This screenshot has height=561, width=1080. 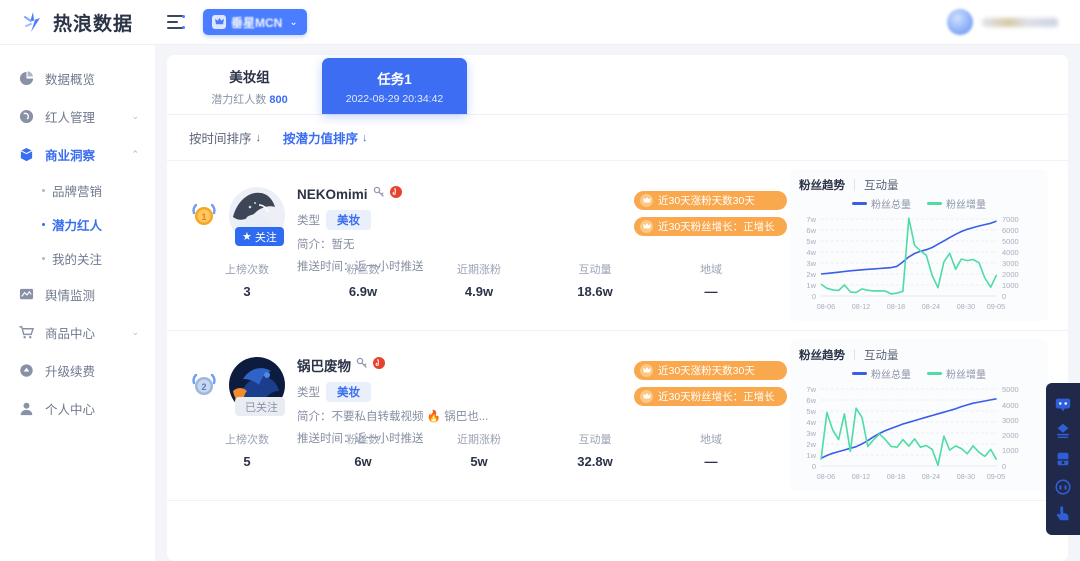 I want to click on sidebar-item-data-overview: 数据概览, so click(x=77, y=78).